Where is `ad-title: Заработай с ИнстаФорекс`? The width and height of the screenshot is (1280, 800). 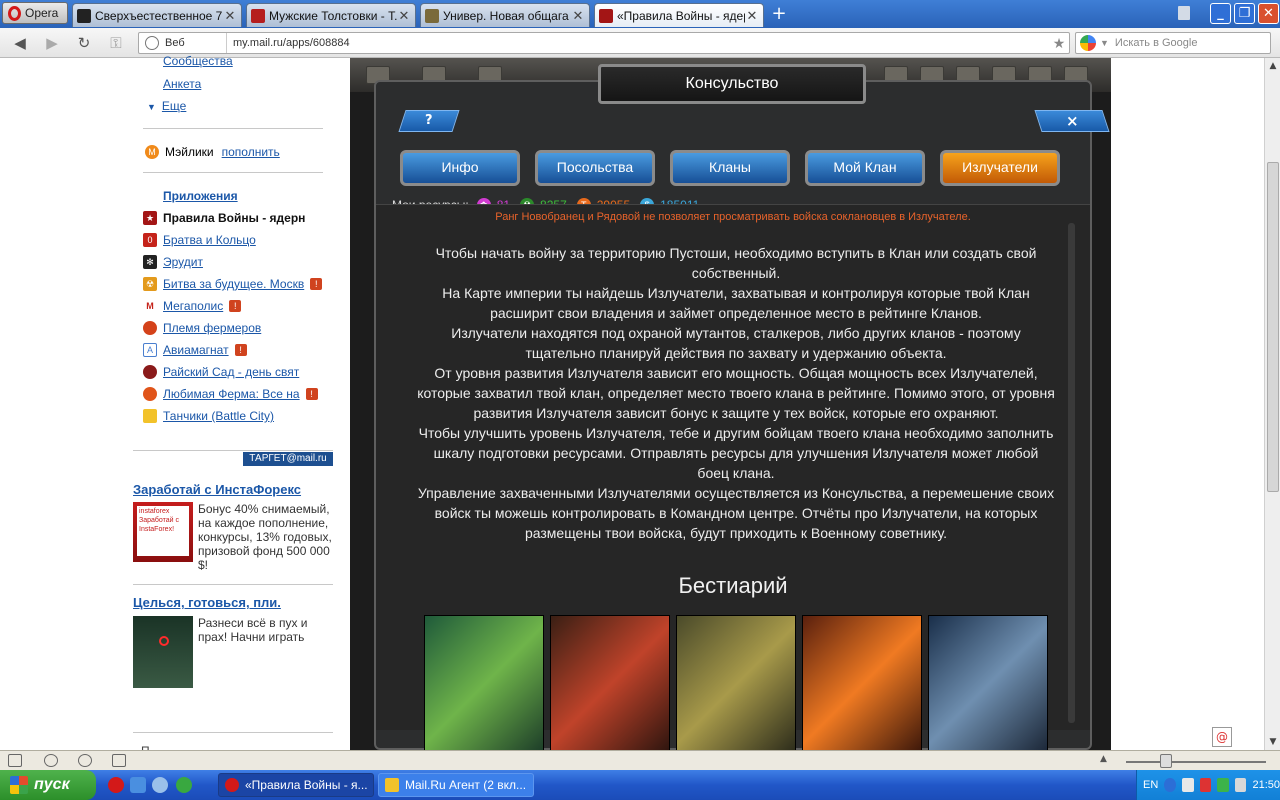 ad-title: Заработай с ИнстаФорекс is located at coordinates (217, 489).